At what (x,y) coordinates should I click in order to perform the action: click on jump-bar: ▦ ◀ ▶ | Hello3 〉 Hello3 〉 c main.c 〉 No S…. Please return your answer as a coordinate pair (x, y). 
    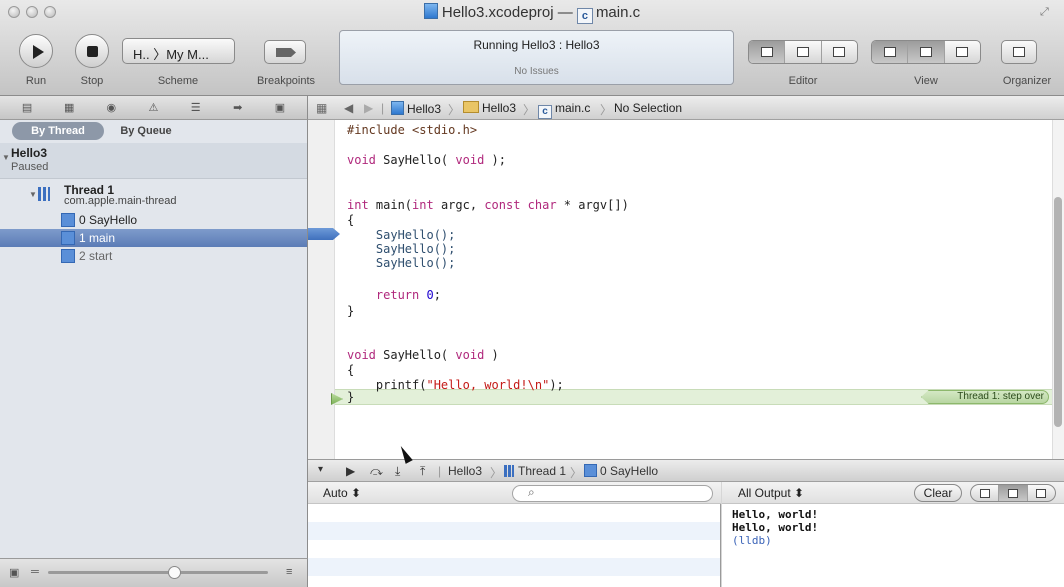
    Looking at the image, I should click on (686, 108).